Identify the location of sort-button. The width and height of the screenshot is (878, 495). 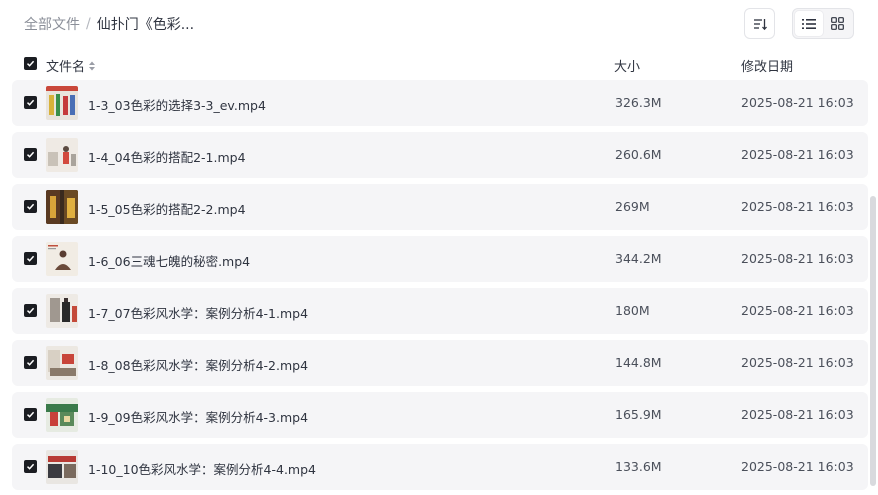
(759, 23).